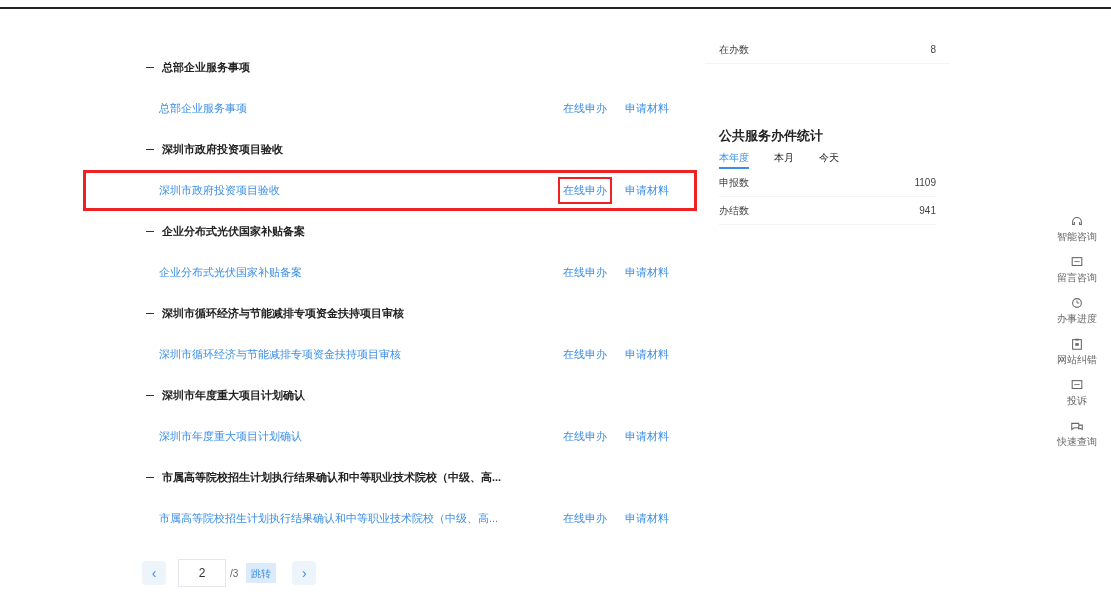 This screenshot has height=601, width=1111. I want to click on stat-label: 在办数, so click(734, 49).